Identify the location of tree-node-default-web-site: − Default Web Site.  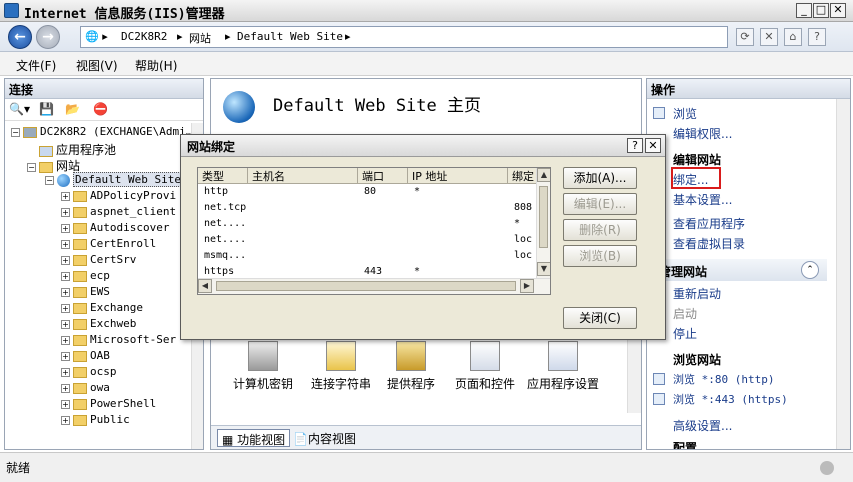
(114, 180).